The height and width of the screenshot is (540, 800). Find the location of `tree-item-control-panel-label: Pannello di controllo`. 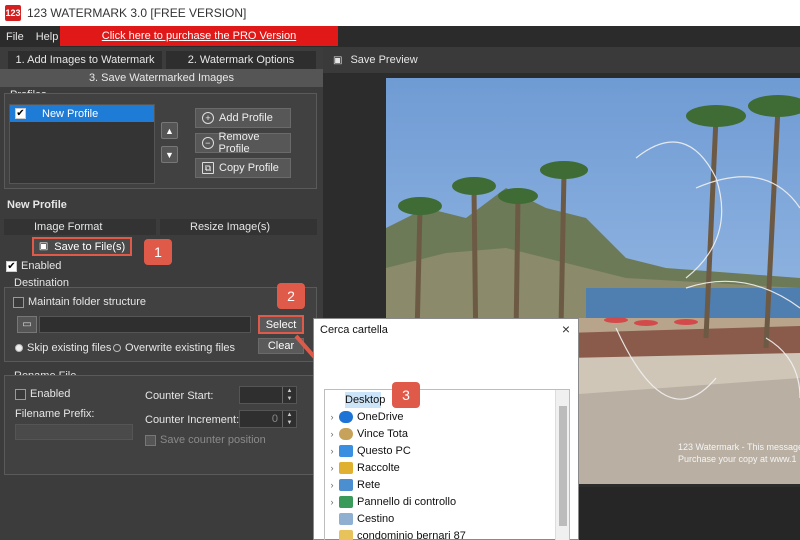

tree-item-control-panel-label: Pannello di controllo is located at coordinates (407, 502).